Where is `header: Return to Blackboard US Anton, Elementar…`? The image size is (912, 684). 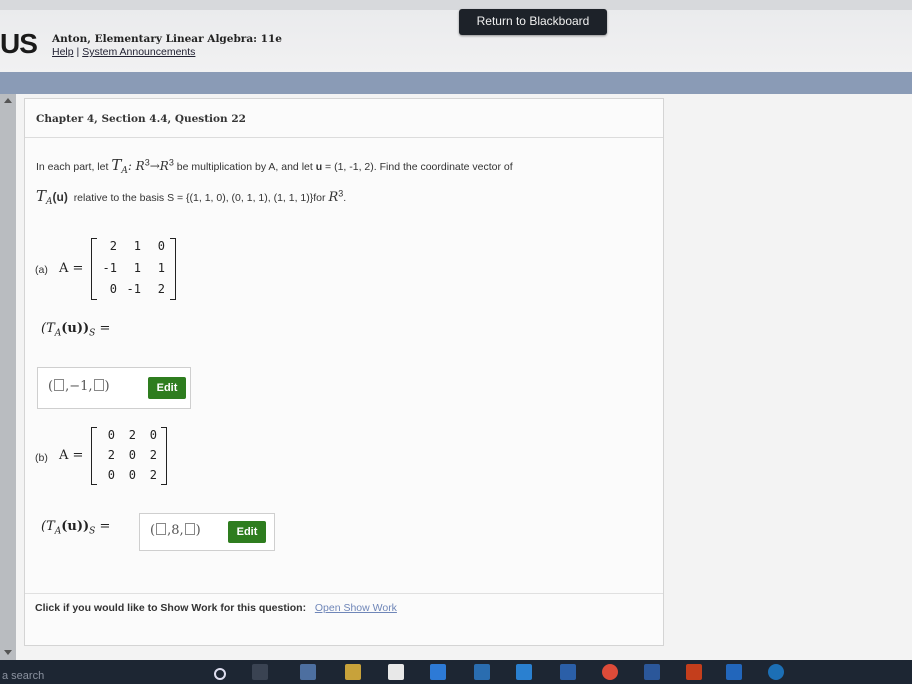 header: Return to Blackboard US Anton, Elementar… is located at coordinates (456, 36).